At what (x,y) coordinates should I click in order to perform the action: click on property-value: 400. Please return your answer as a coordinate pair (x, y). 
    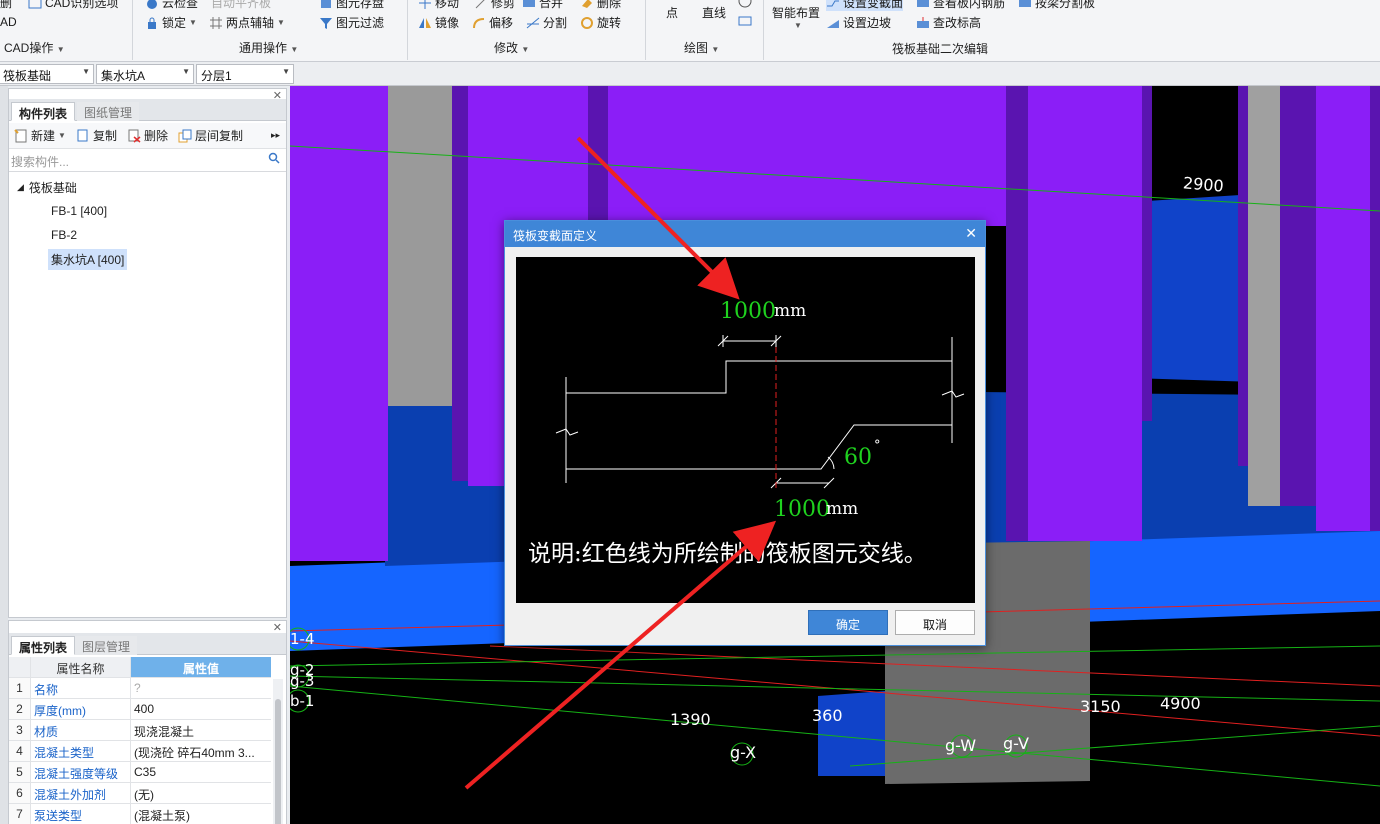
    Looking at the image, I should click on (201, 709).